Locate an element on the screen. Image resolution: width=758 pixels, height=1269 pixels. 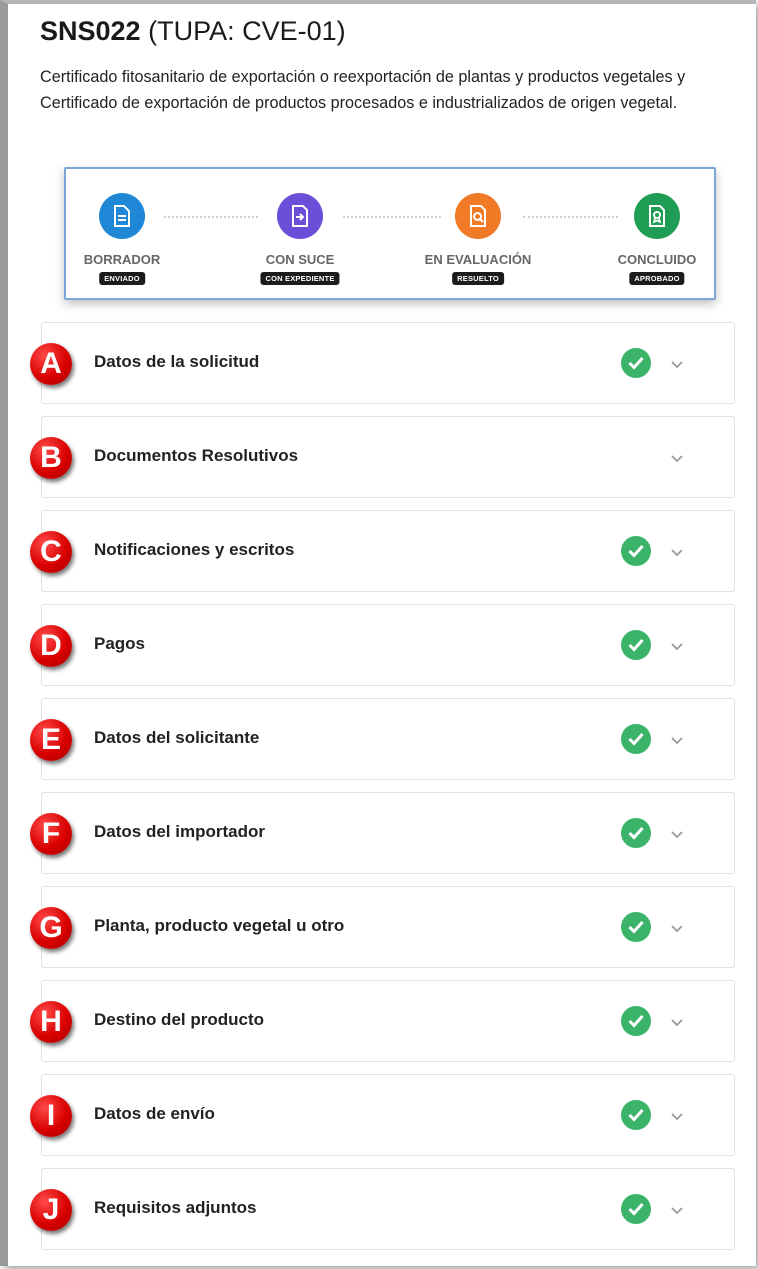
marker-badge: B is located at coordinates (51, 458).